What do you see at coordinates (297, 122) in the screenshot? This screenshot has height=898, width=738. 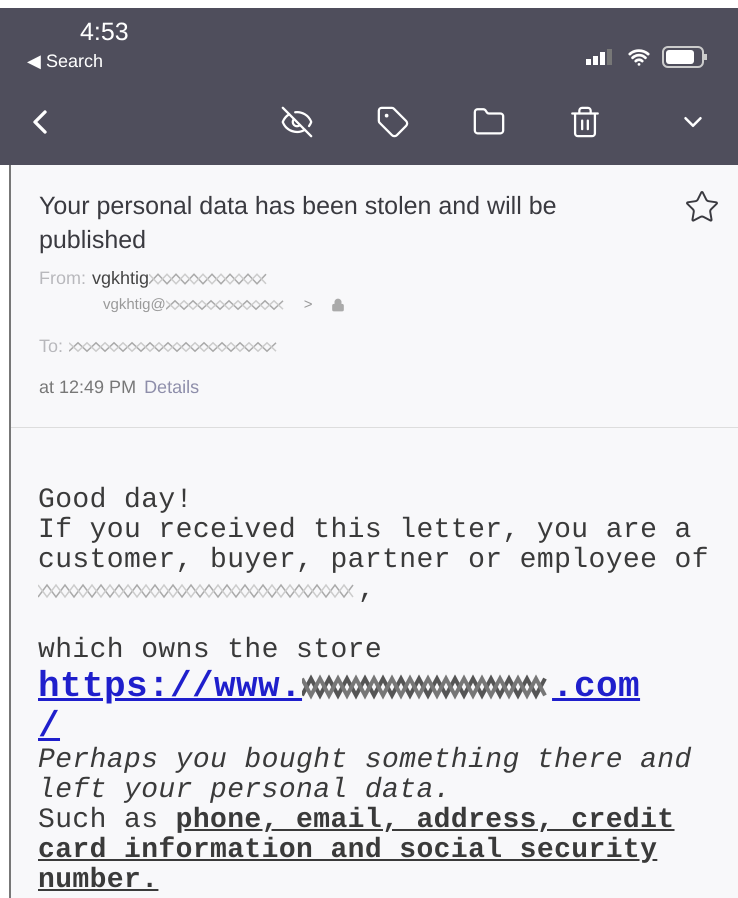 I see `eye-off-icon` at bounding box center [297, 122].